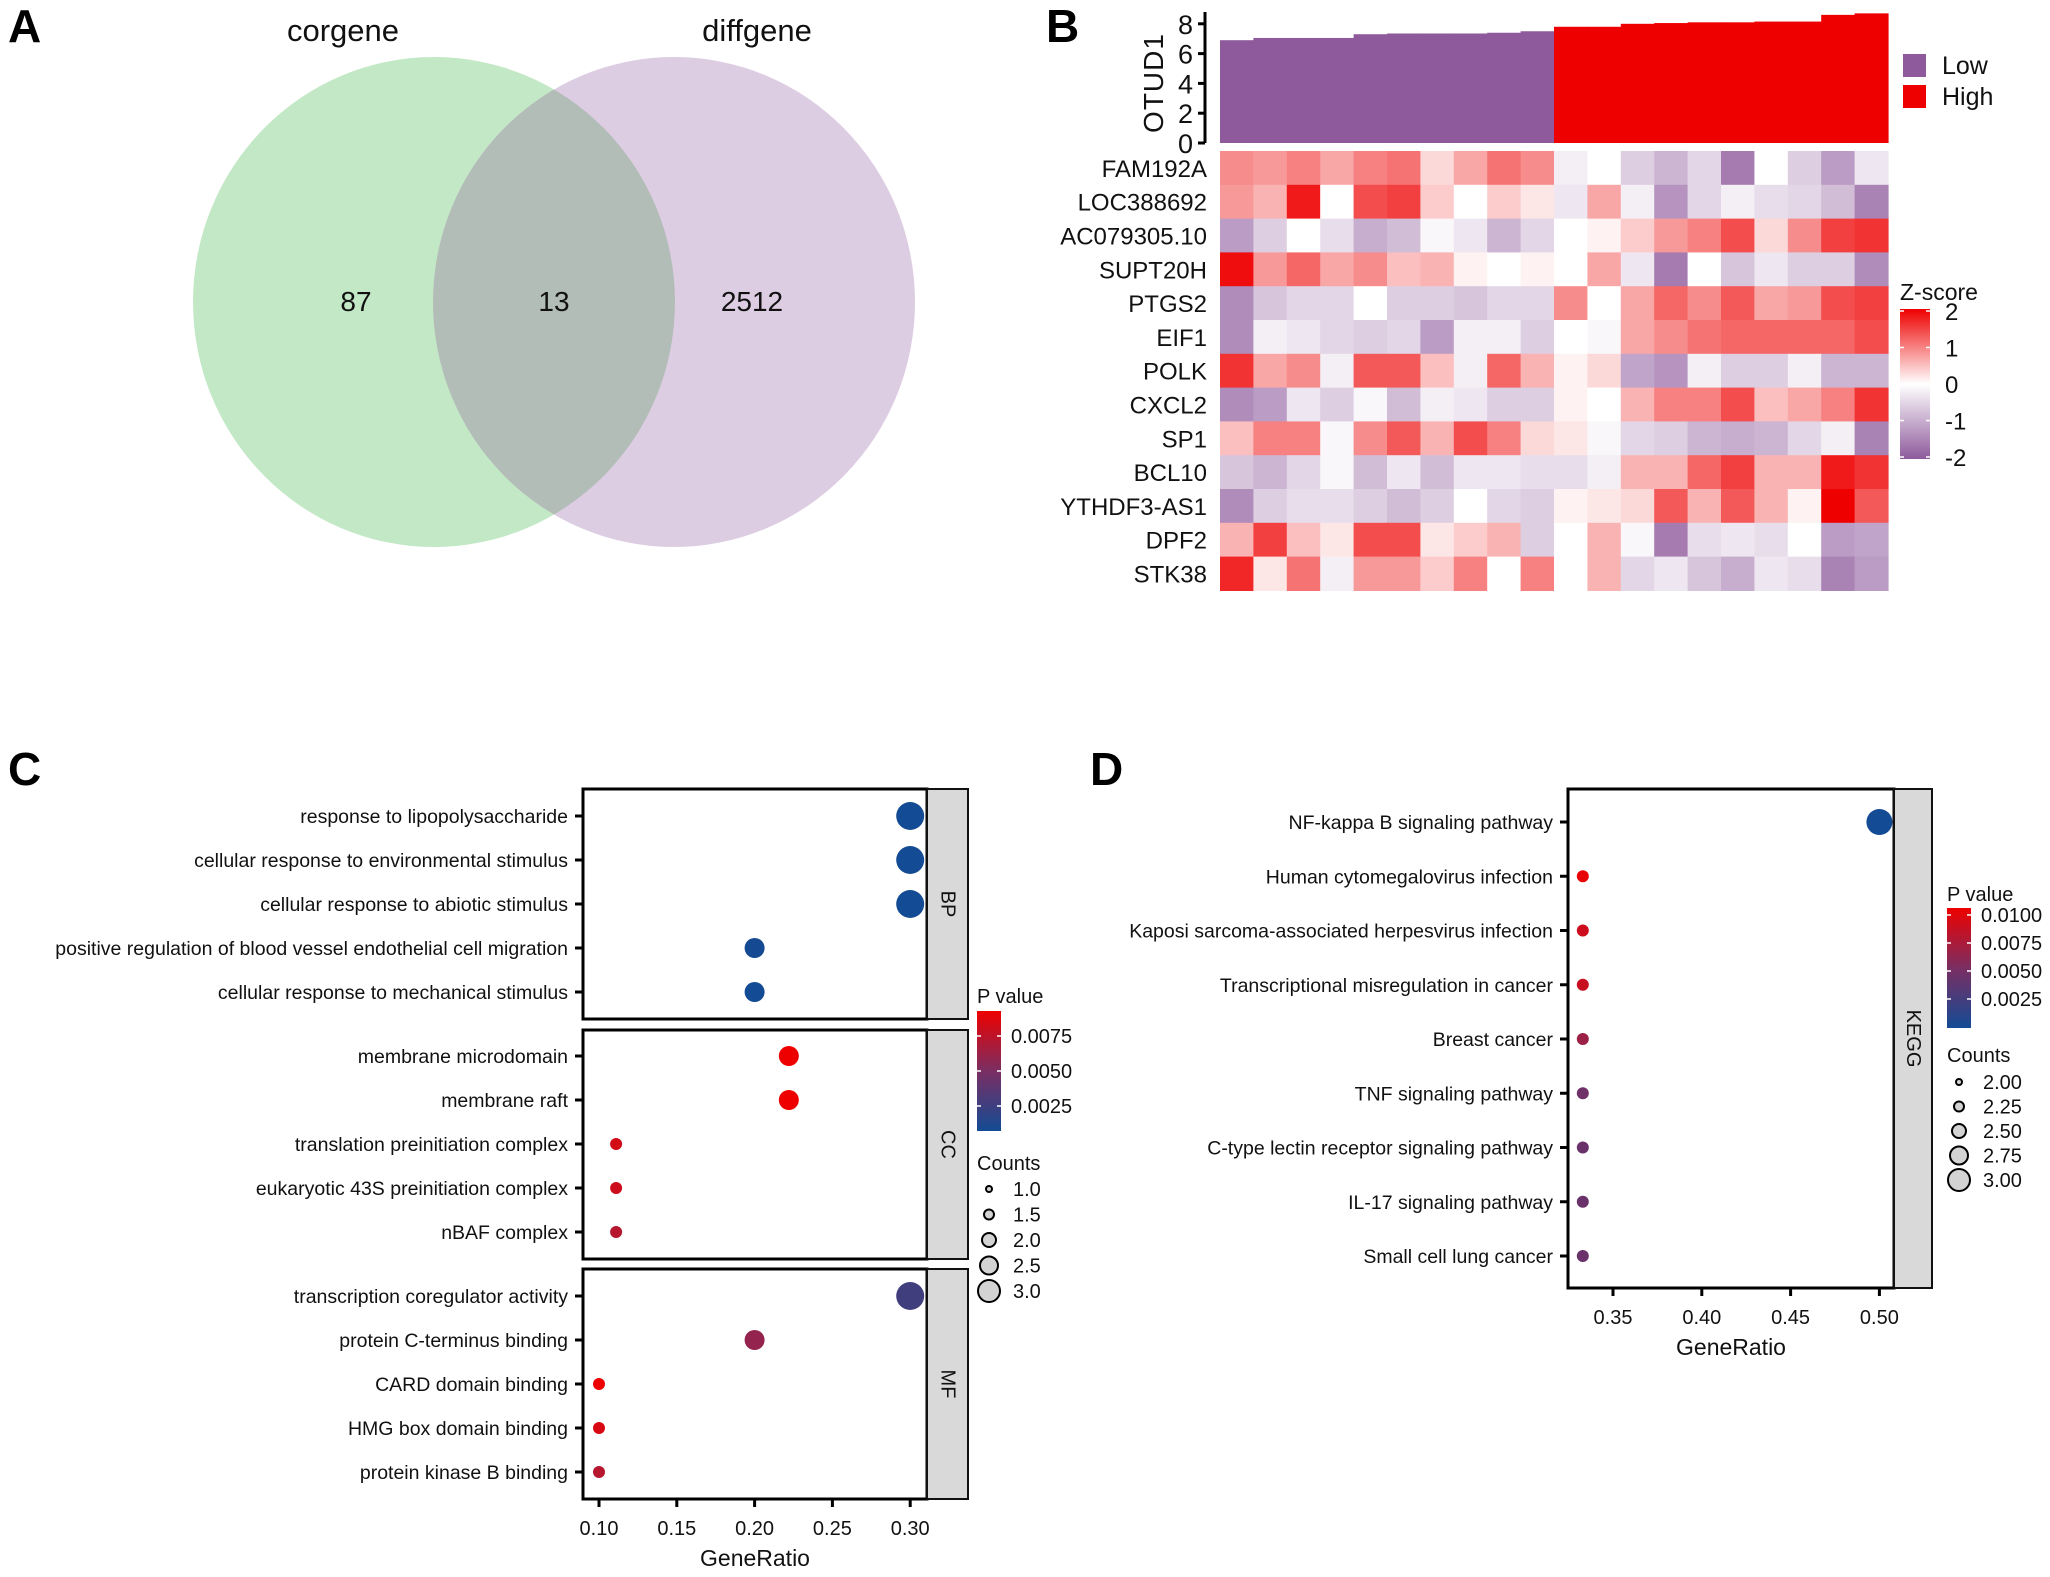 This screenshot has width=2050, height=1577. What do you see at coordinates (1175, 372) in the screenshot?
I see `heatmap-row-label: POLK` at bounding box center [1175, 372].